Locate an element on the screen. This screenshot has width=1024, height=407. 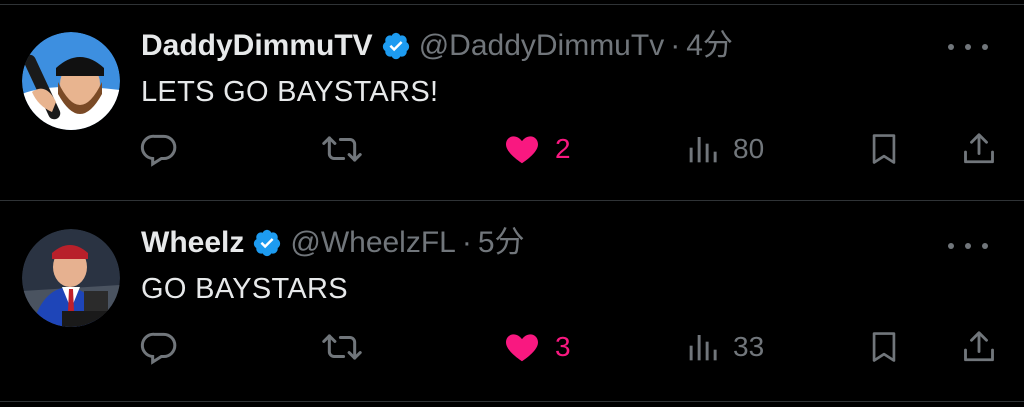
views-button: 33 is located at coordinates (725, 347).